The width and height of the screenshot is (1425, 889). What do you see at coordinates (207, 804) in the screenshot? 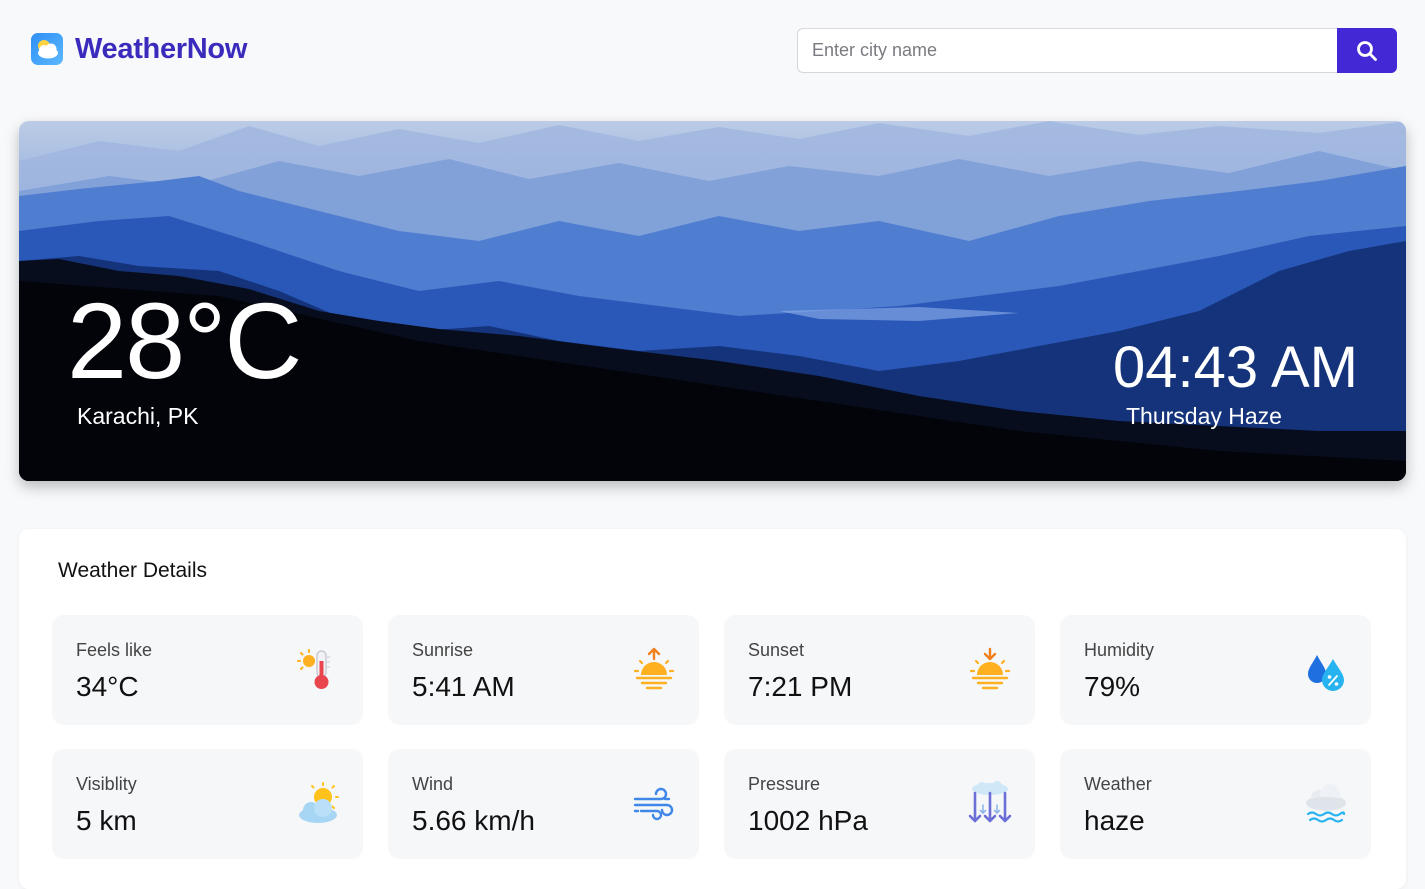
I see `detail-card-visibility: Visiblity 5 km` at bounding box center [207, 804].